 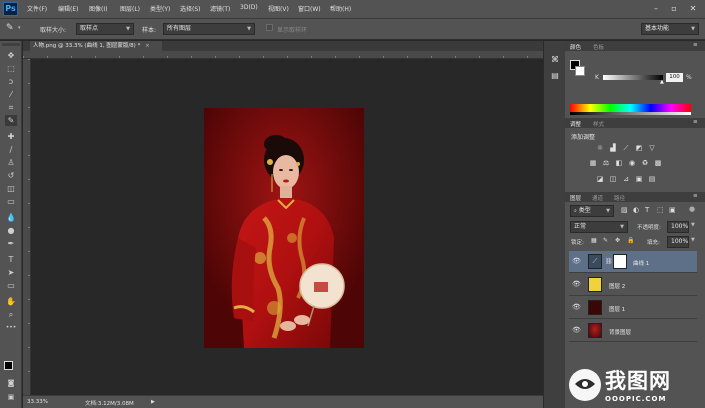 I want to click on menu-edit: 编辑(E), so click(x=68, y=8).